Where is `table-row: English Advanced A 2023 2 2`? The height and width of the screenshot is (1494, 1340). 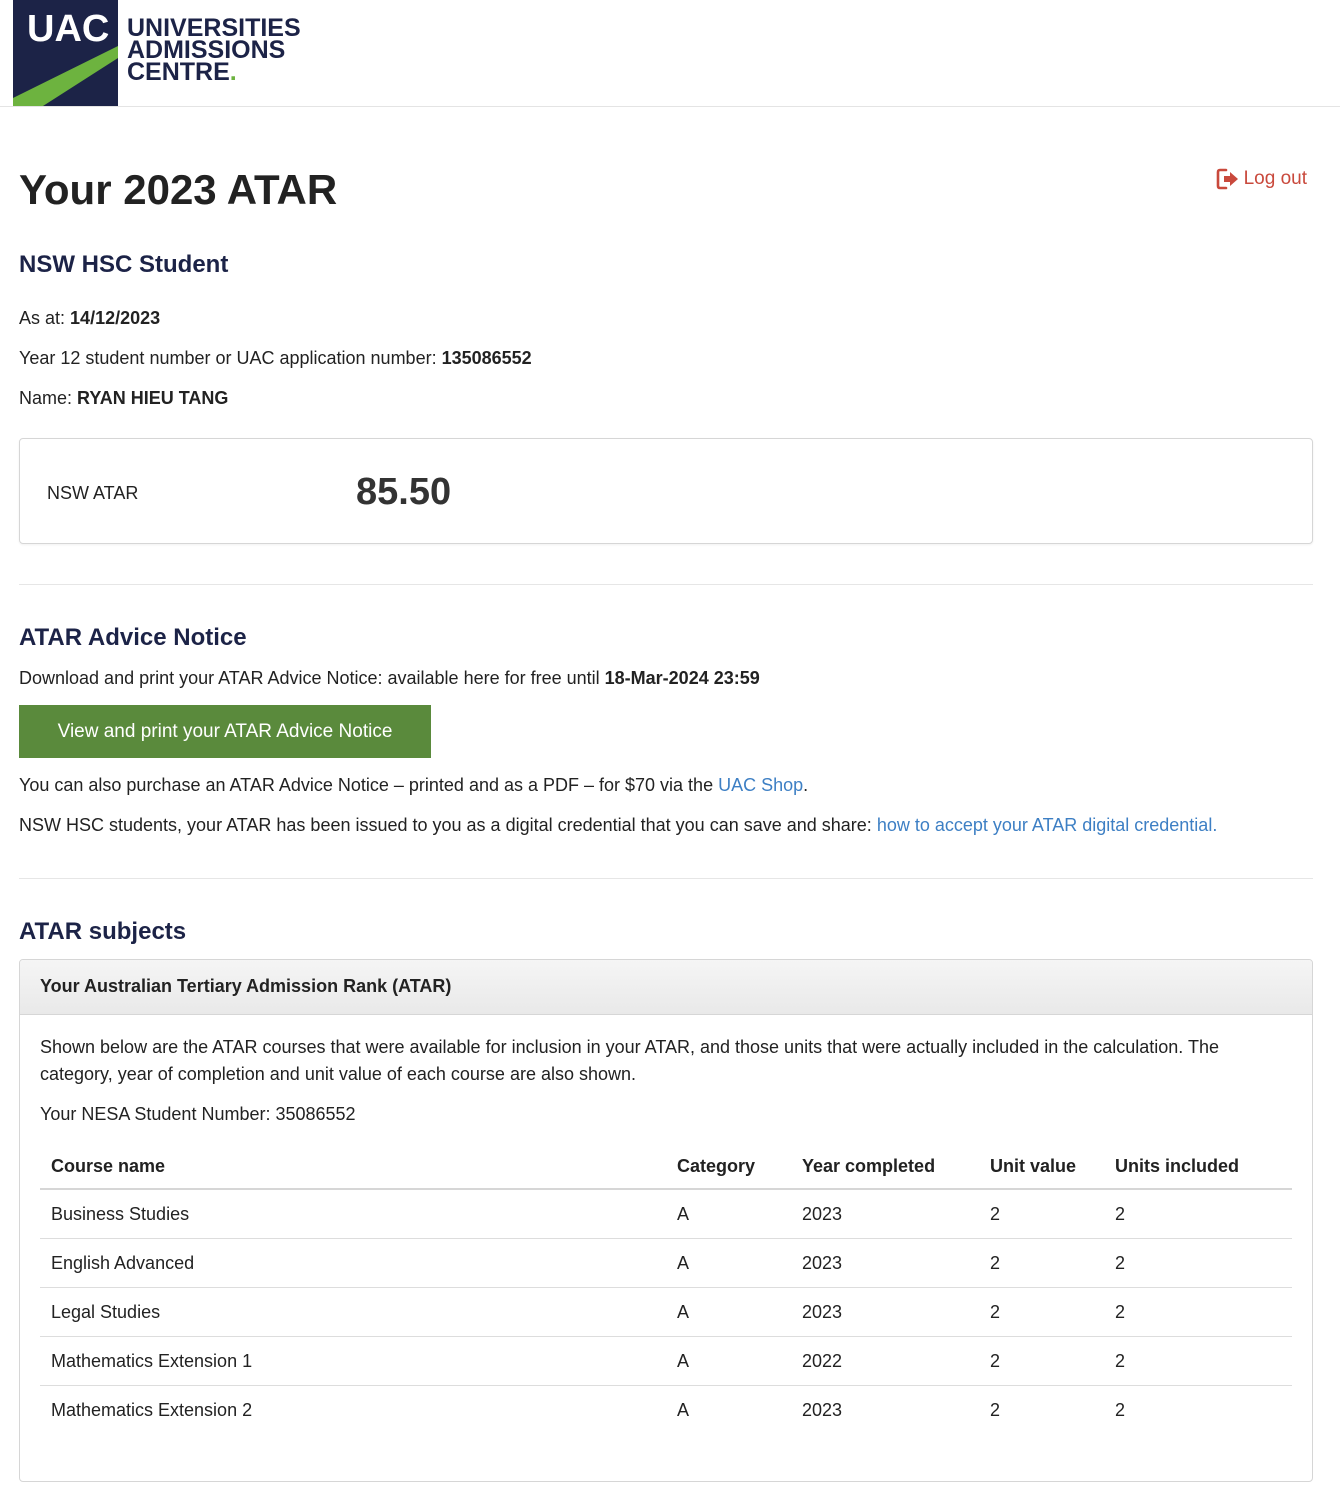
table-row: English Advanced A 2023 2 2 is located at coordinates (666, 1263).